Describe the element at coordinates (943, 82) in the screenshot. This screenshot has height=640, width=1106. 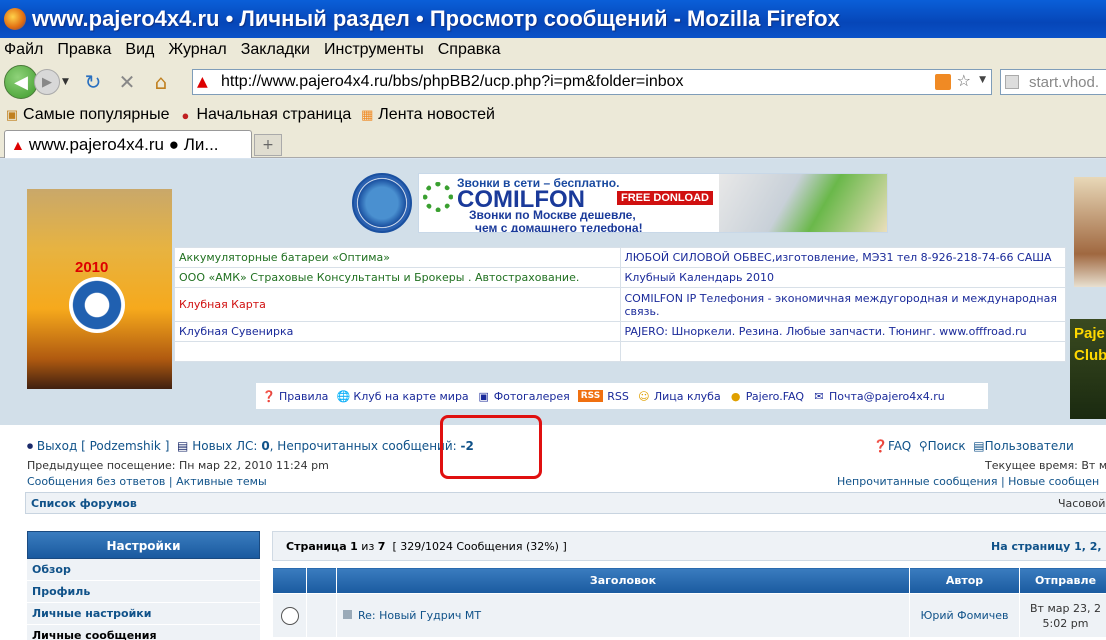
I see `rss-feed-icon` at that location.